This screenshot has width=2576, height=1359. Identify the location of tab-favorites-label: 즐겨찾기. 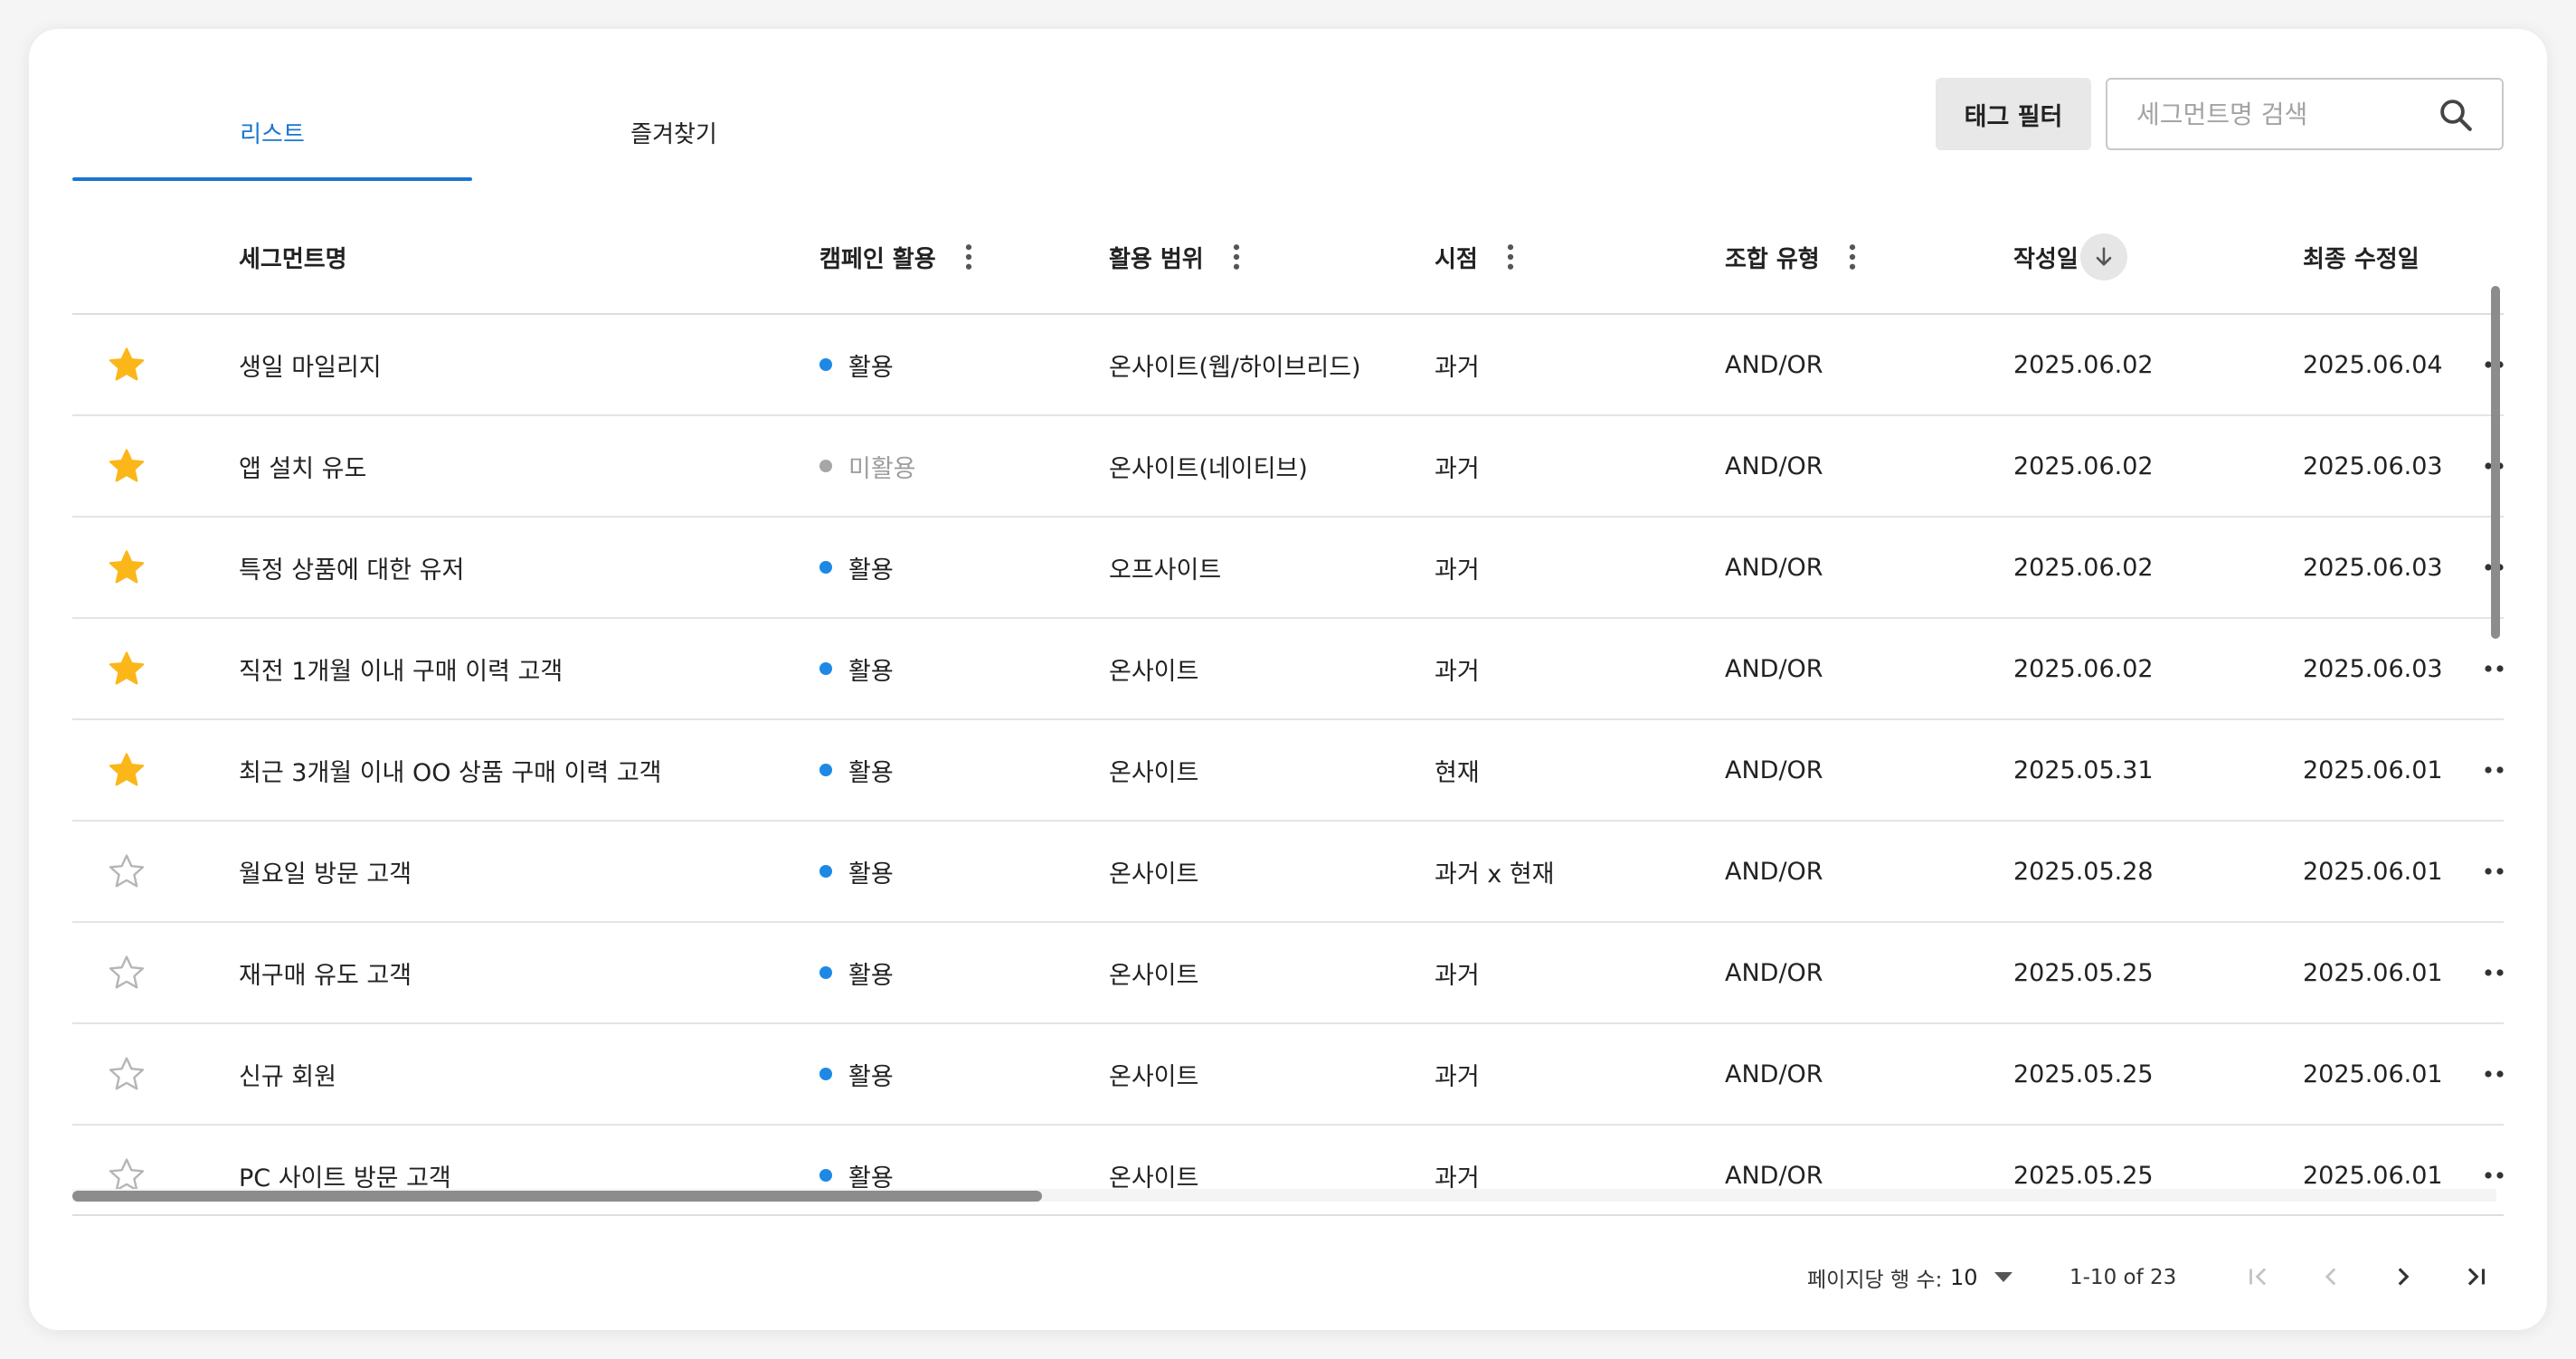
(673, 134).